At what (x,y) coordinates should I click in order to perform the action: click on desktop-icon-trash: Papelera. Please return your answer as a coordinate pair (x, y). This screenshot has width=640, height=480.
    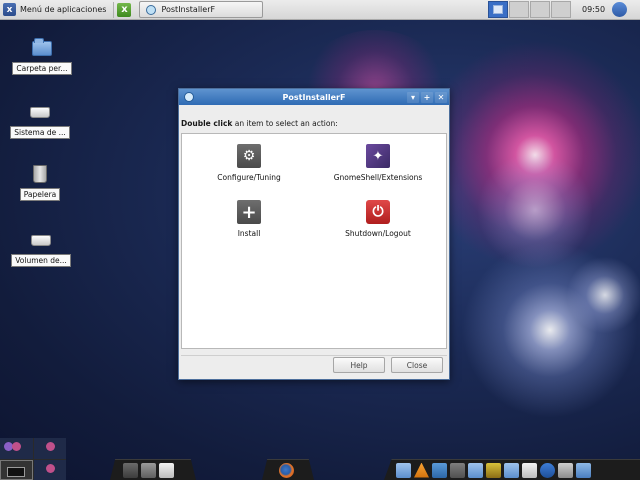
    Looking at the image, I should click on (40, 182).